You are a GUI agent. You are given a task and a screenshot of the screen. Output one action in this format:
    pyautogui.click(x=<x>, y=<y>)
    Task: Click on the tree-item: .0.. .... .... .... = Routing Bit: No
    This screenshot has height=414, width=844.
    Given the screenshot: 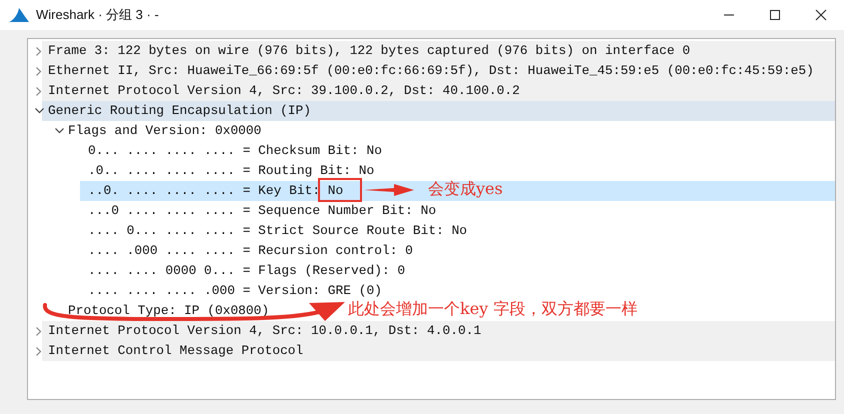 What is the action you would take?
    pyautogui.click(x=231, y=171)
    